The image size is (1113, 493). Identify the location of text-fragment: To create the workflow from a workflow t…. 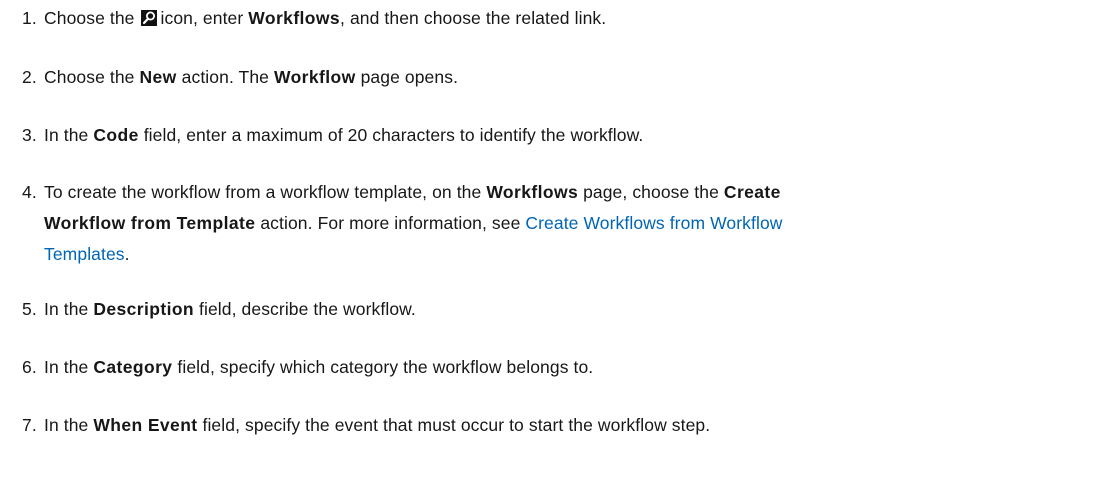
(263, 192).